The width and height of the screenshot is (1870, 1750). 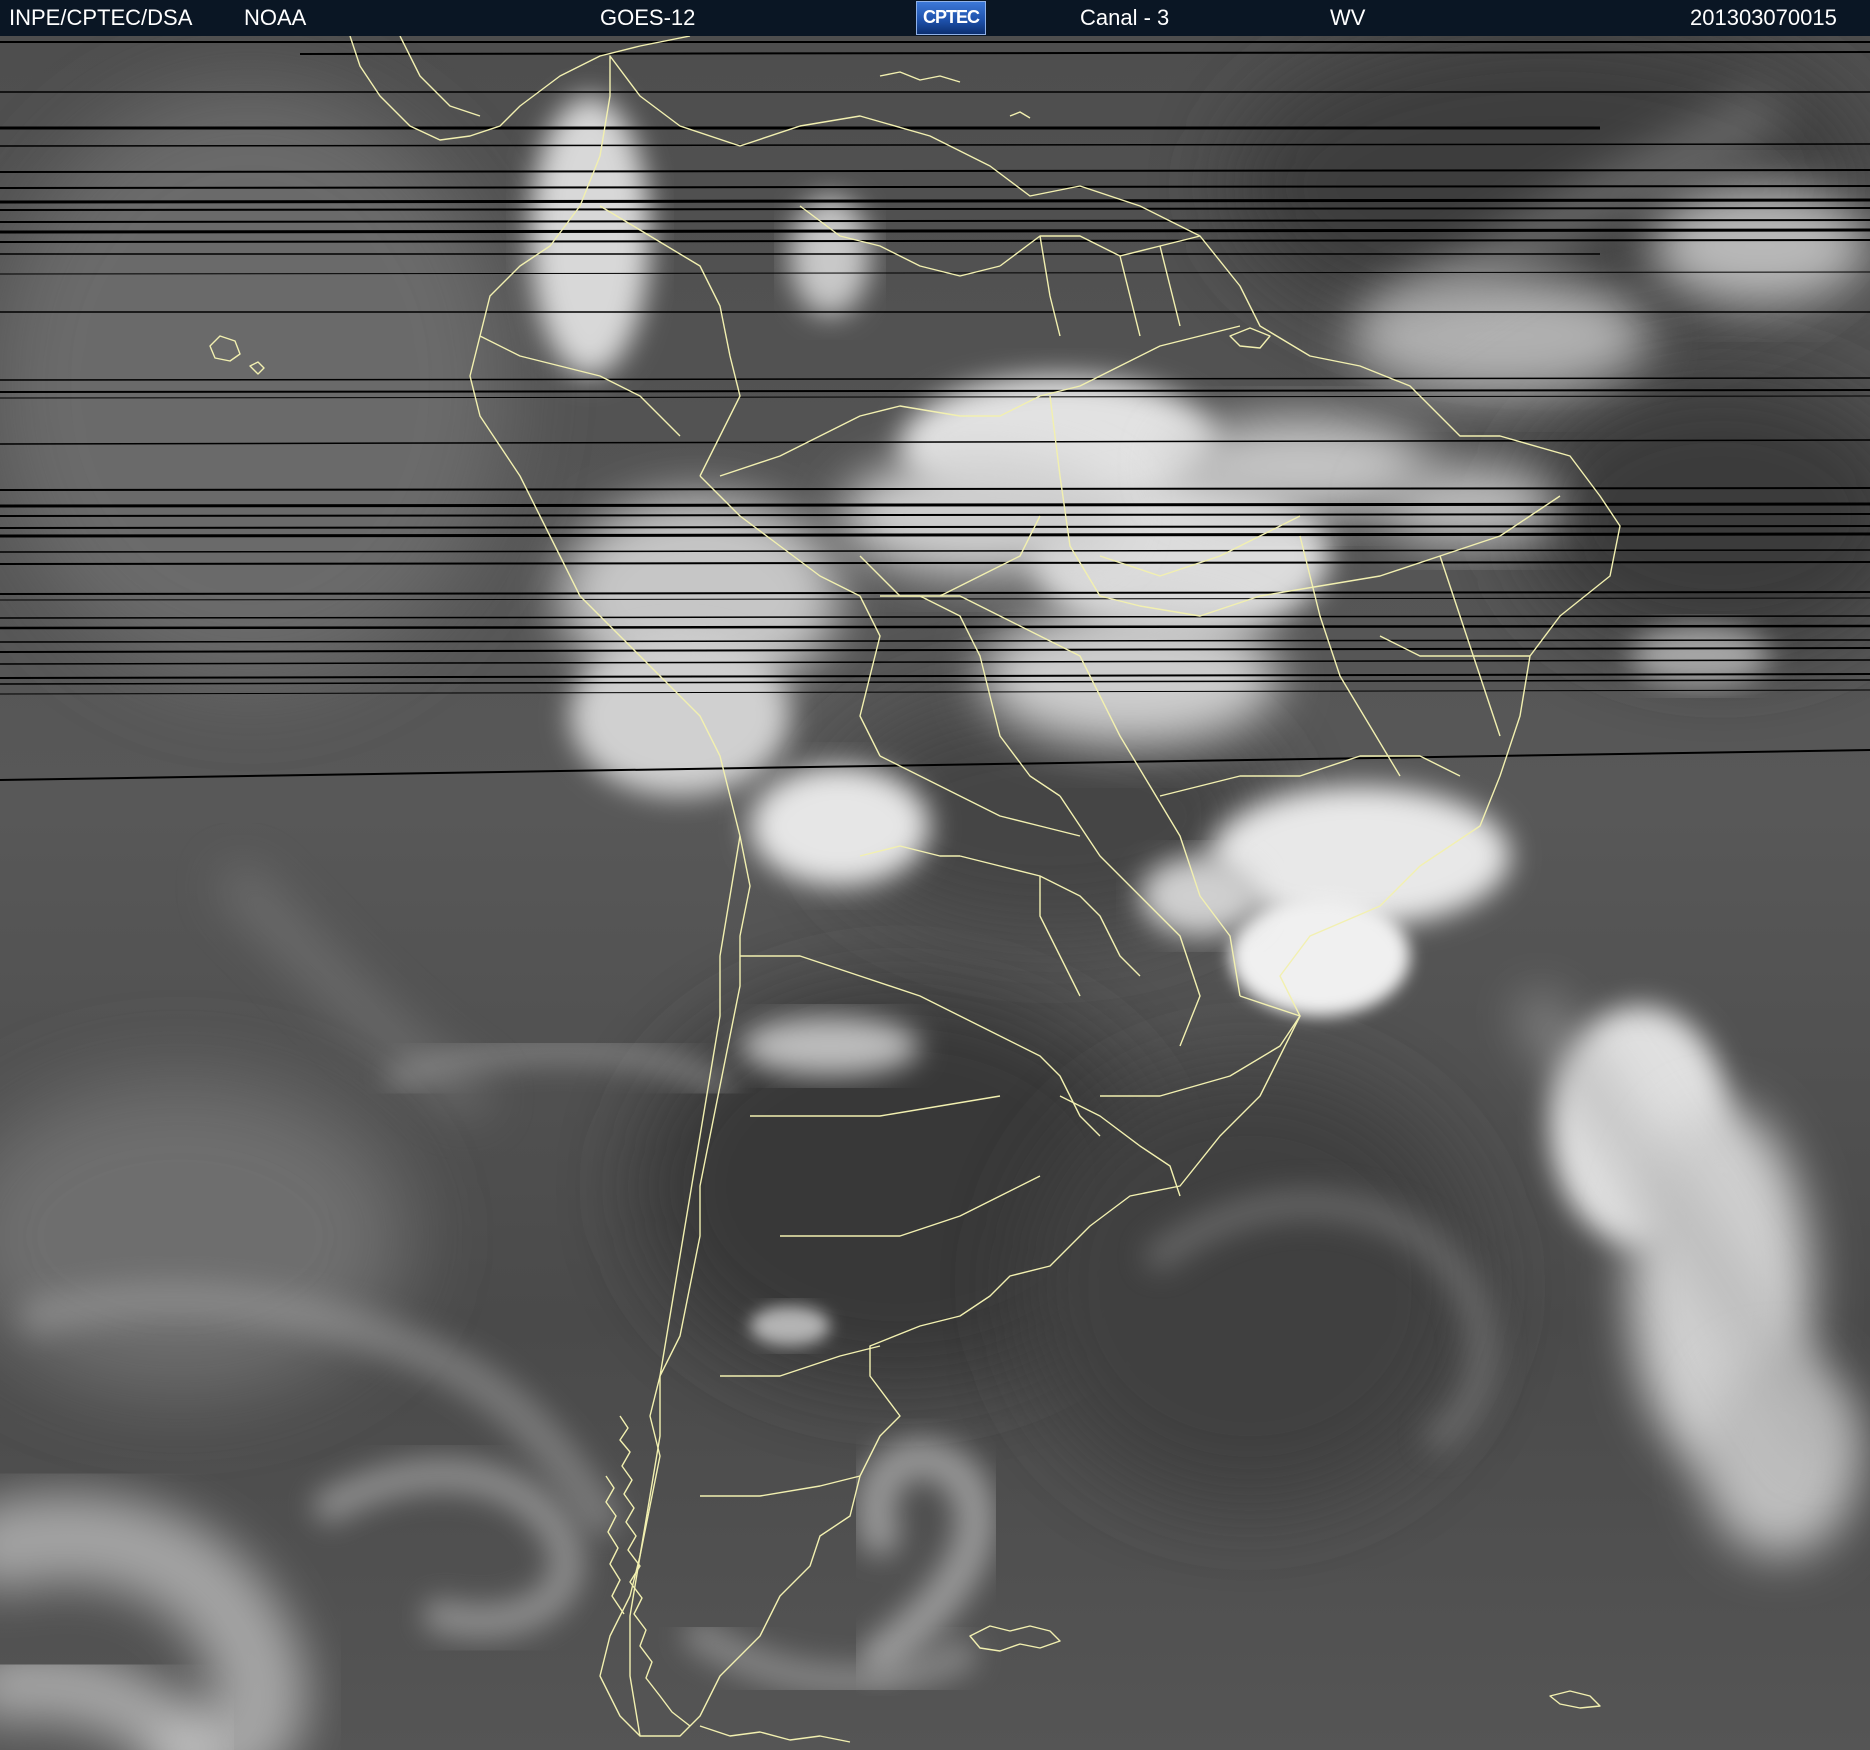 What do you see at coordinates (1348, 17) in the screenshot?
I see `band-label: WV` at bounding box center [1348, 17].